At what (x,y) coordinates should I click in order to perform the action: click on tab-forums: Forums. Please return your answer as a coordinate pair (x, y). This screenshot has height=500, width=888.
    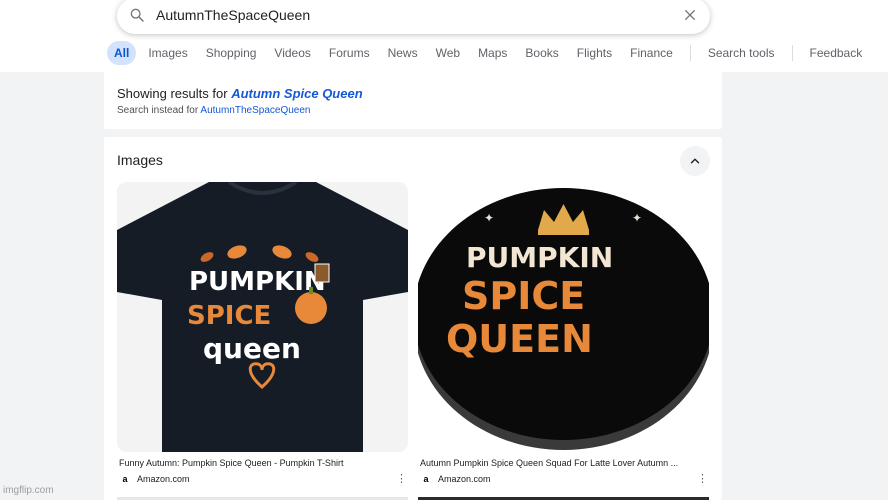
    Looking at the image, I should click on (349, 53).